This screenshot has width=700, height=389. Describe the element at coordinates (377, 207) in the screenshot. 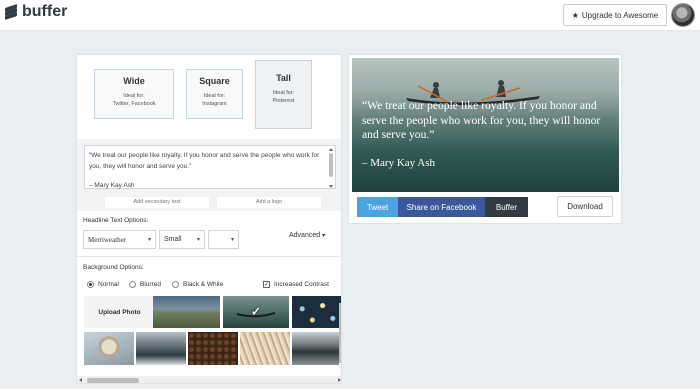

I see `tweet-button: Tweet` at that location.